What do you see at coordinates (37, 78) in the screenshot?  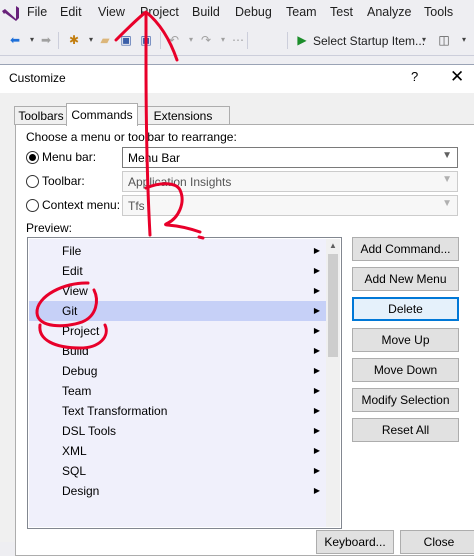 I see `dialog-title: Customize` at bounding box center [37, 78].